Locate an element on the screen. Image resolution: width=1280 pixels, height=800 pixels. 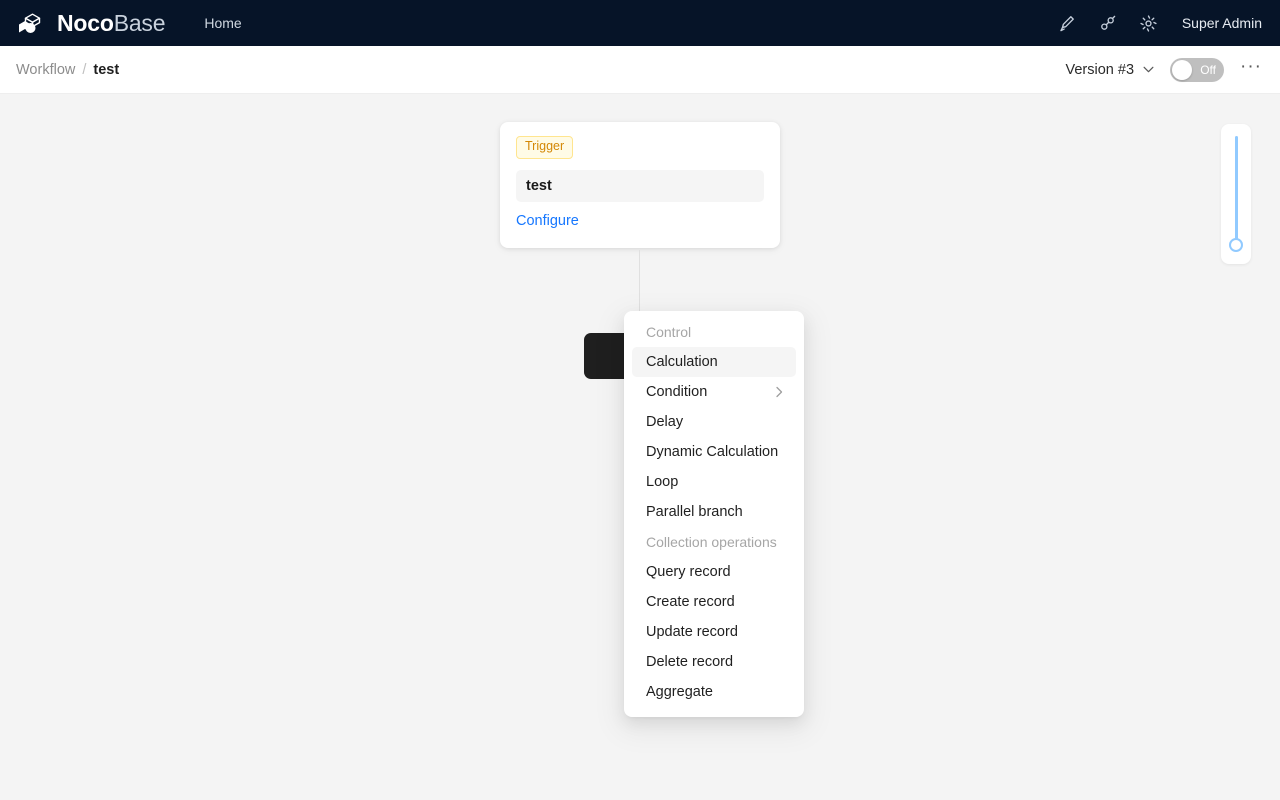
workflow-subheader: Workflow / test Version #3 Off ··· is located at coordinates (640, 70).